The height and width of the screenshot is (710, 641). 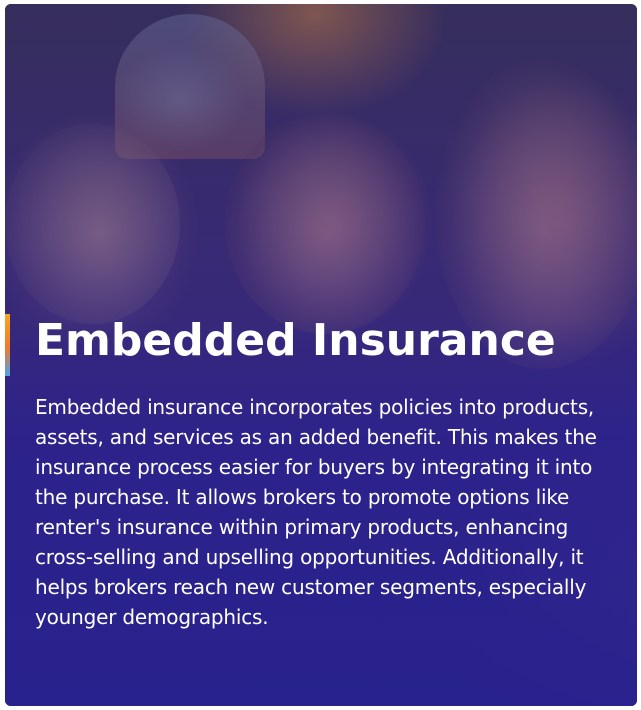 What do you see at coordinates (295, 340) in the screenshot?
I see `card-title: Embedded Insurance` at bounding box center [295, 340].